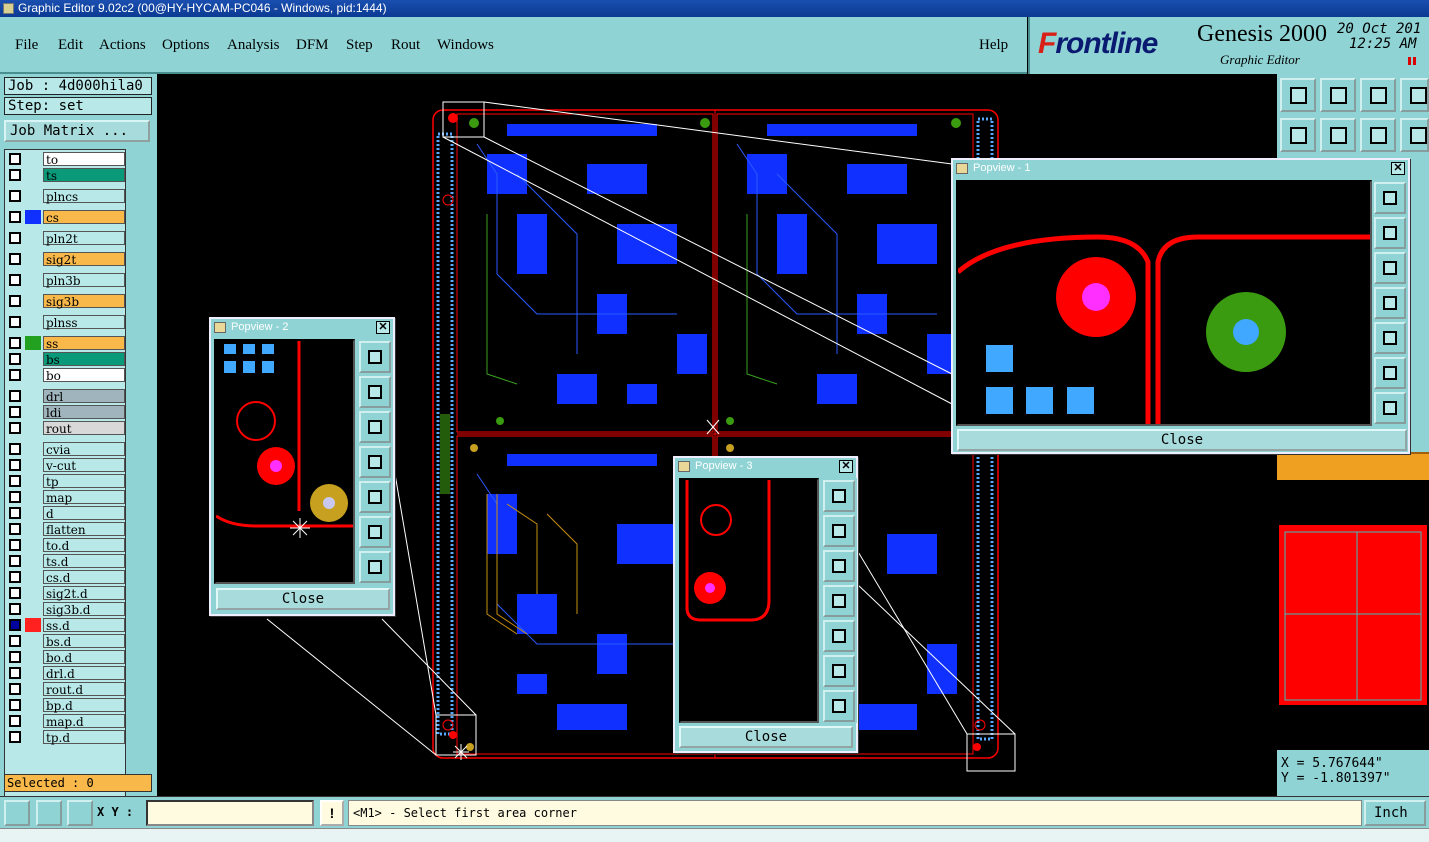 Image resolution: width=1429 pixels, height=842 pixels. What do you see at coordinates (1412, 61) in the screenshot?
I see `pause-icon` at bounding box center [1412, 61].